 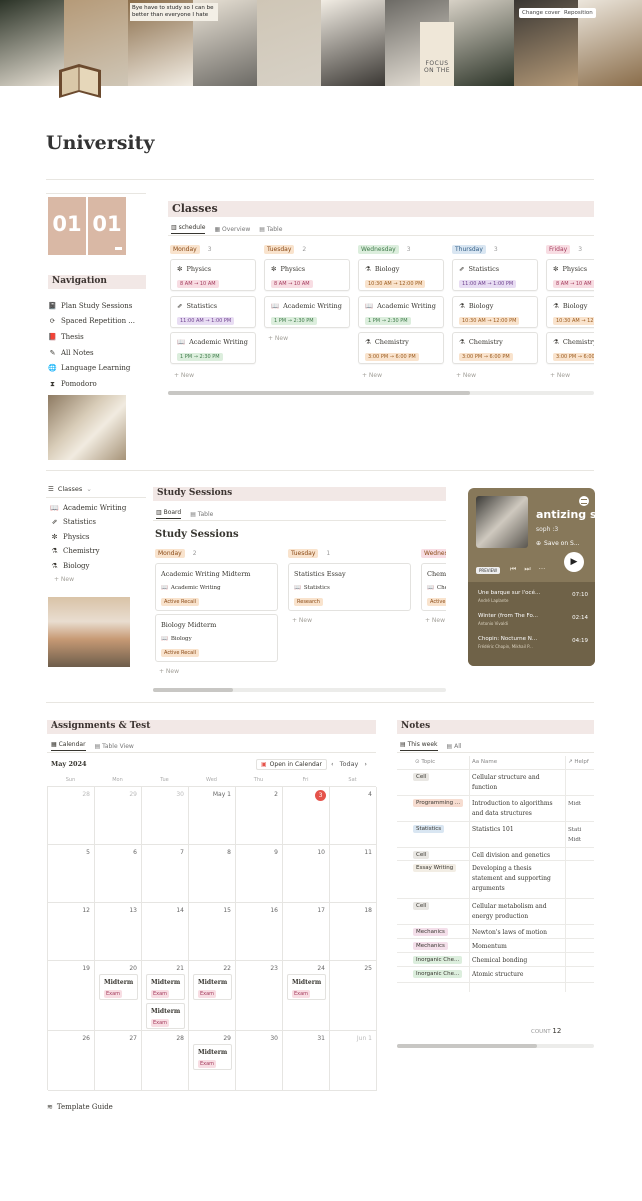 What do you see at coordinates (425, 762) in the screenshot?
I see `topic-header: ⊙ Topic` at bounding box center [425, 762].